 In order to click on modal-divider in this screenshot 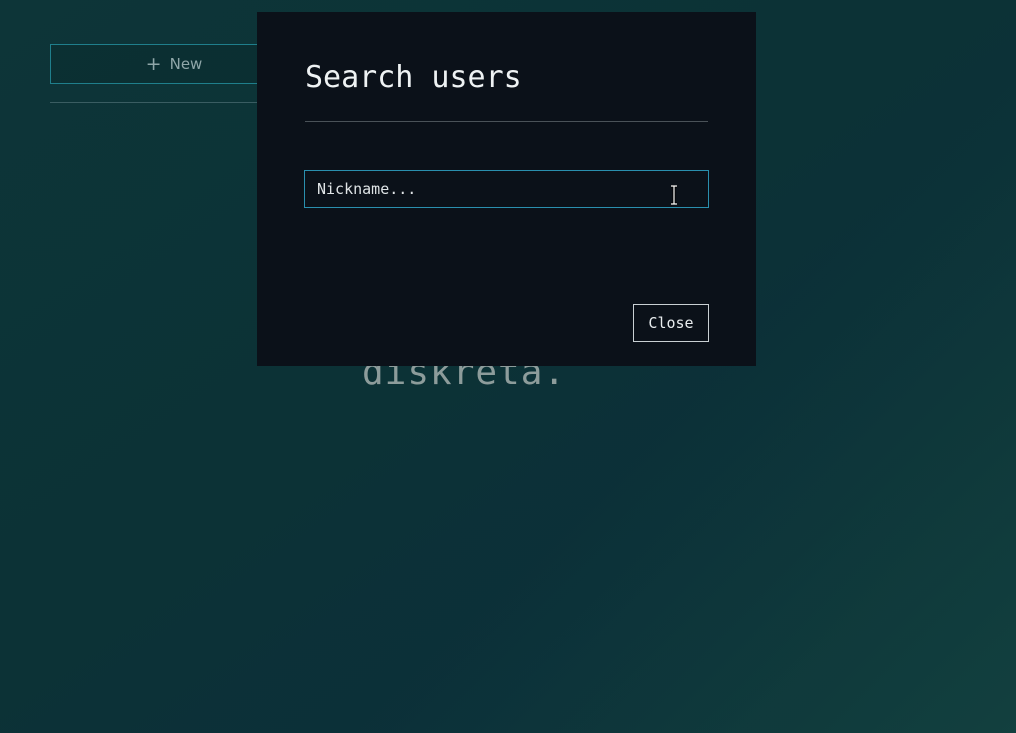, I will do `click(506, 121)`.